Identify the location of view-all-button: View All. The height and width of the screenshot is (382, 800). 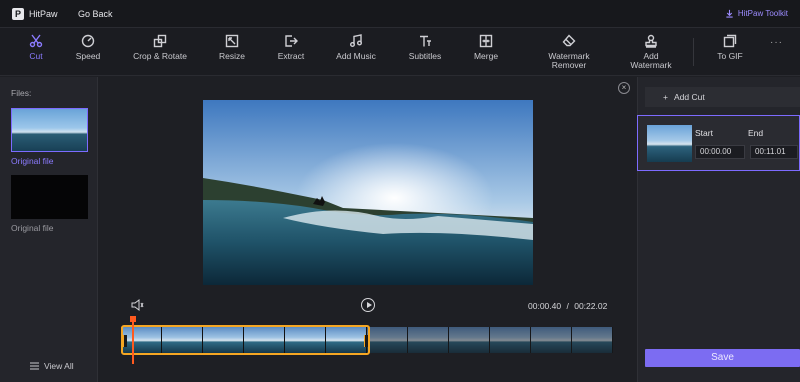
(52, 366).